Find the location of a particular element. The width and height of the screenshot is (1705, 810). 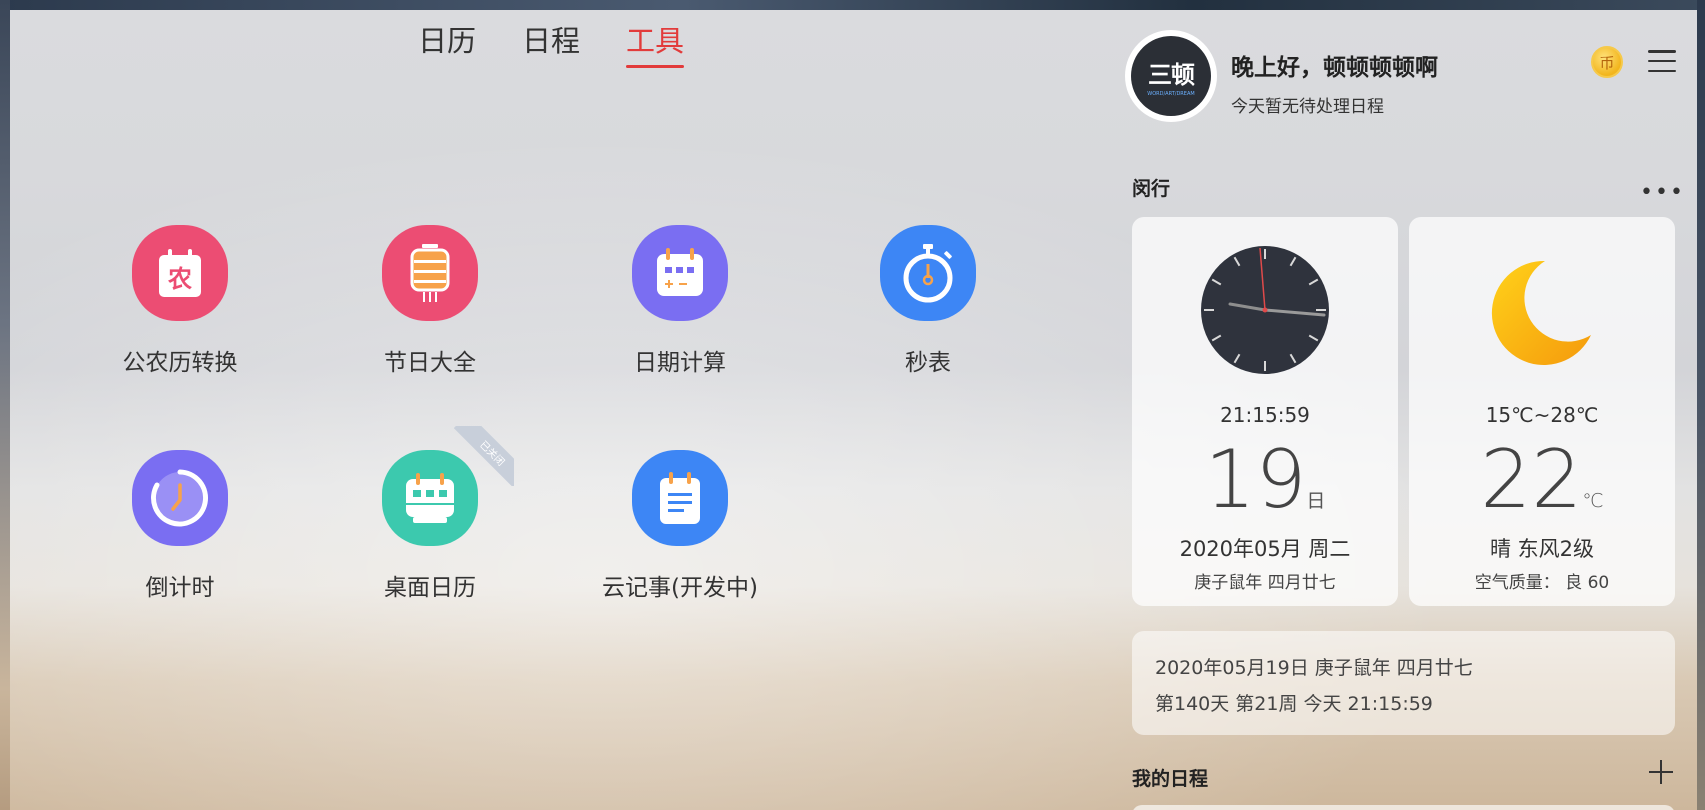

tool-date-calculator: 日期计算 is located at coordinates (680, 301).